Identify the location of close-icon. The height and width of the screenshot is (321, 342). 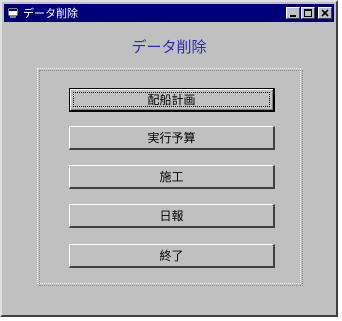
(325, 13).